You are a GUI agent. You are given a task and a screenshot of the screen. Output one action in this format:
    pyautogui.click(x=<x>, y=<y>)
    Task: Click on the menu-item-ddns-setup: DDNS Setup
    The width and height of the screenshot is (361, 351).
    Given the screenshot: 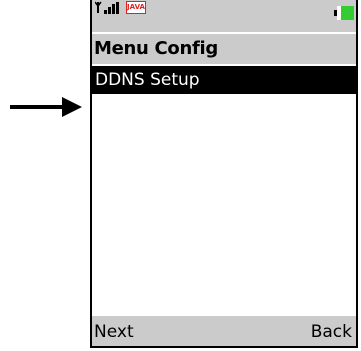 What is the action you would take?
    pyautogui.click(x=224, y=80)
    